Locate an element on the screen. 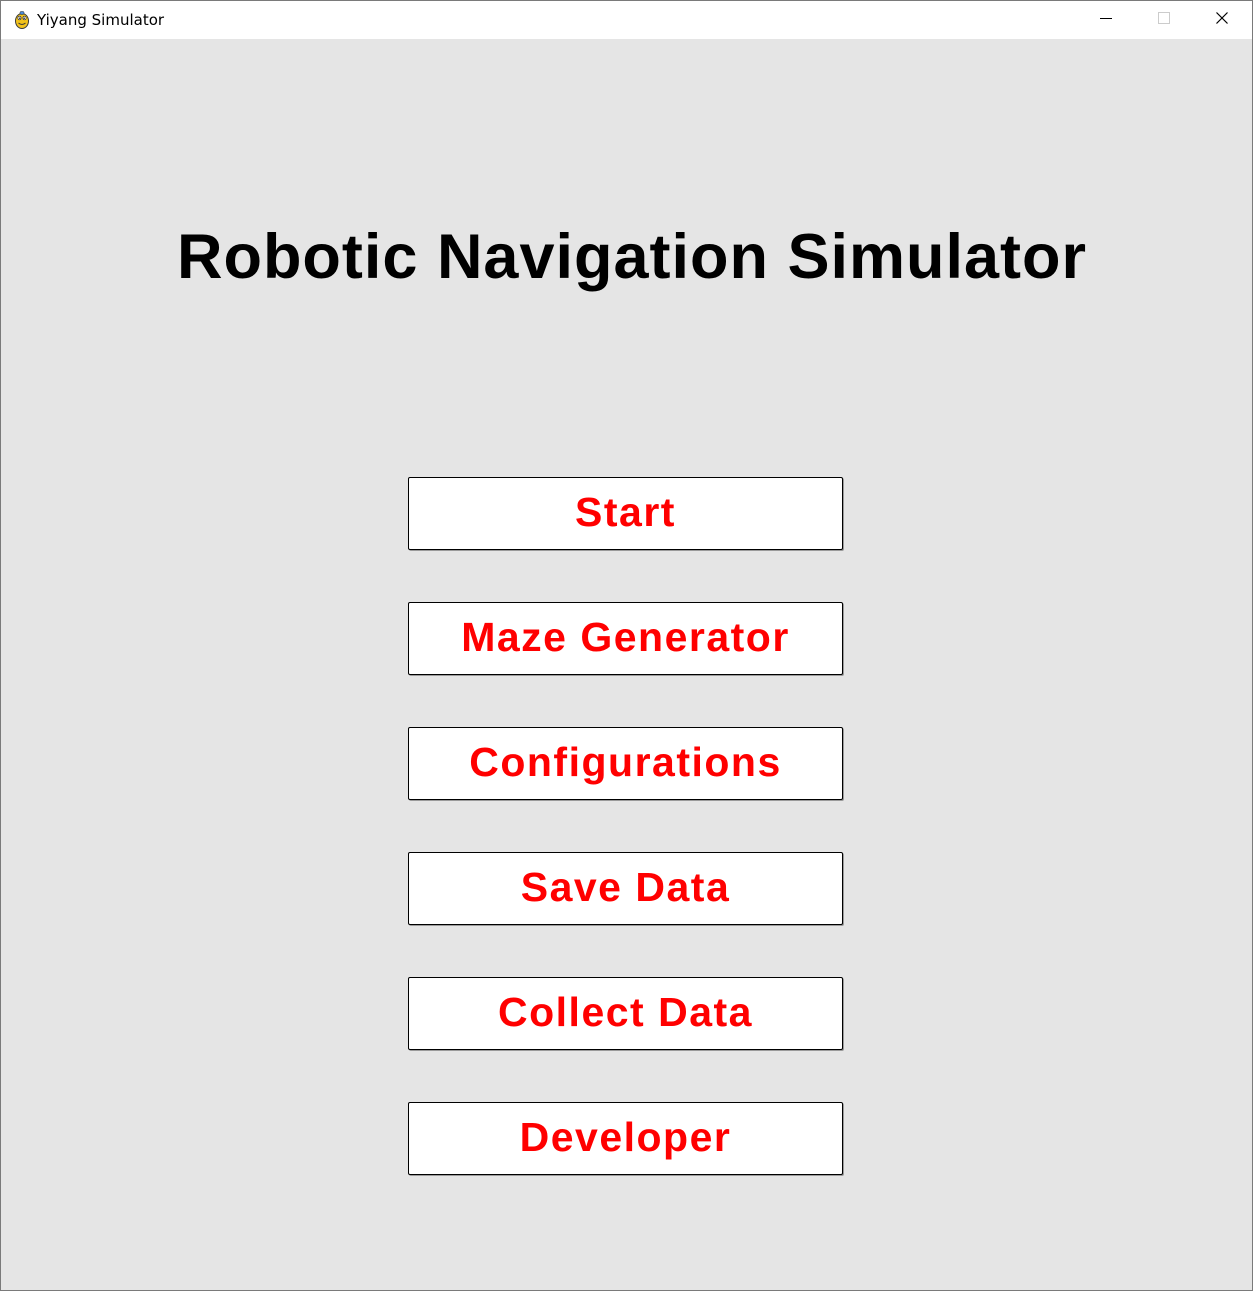  start-button-label: Start is located at coordinates (625, 512).